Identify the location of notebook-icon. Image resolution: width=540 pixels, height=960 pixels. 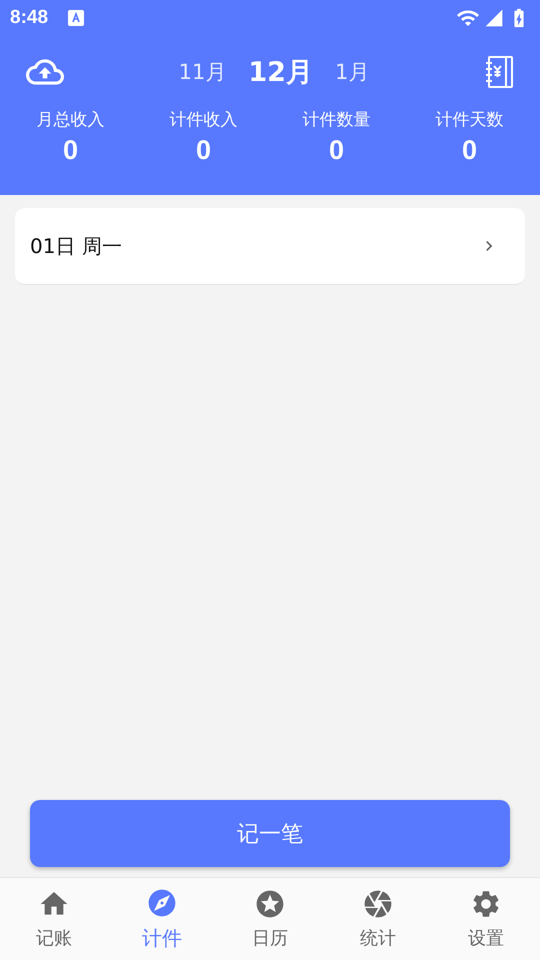
(499, 72).